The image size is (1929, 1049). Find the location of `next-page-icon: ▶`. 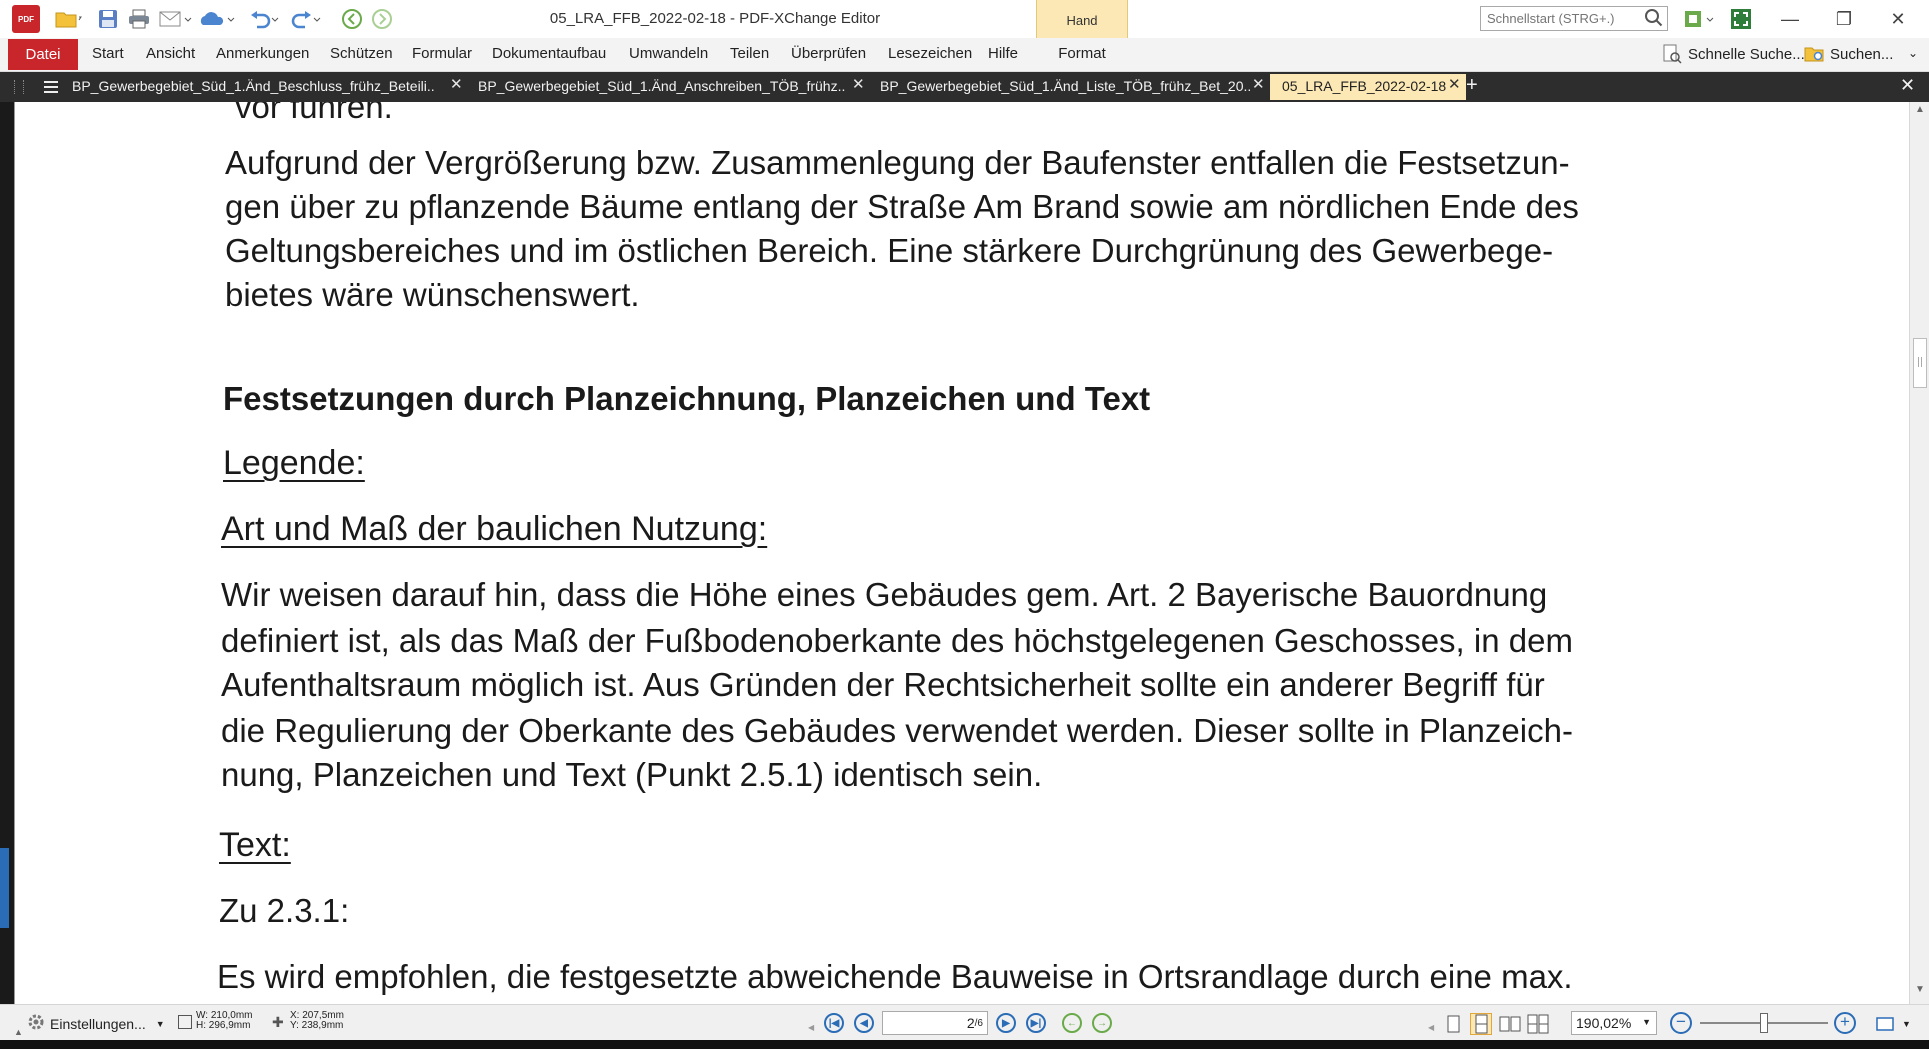

next-page-icon: ▶ is located at coordinates (1006, 1023).